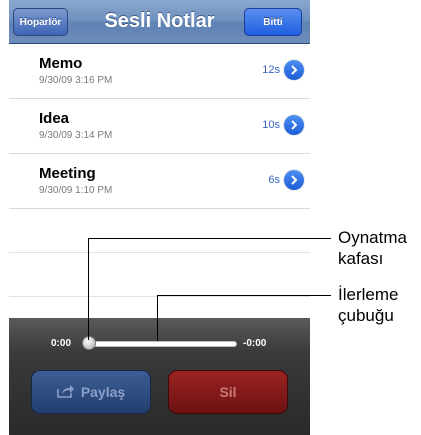 The image size is (421, 435). What do you see at coordinates (372, 237) in the screenshot?
I see `playhead-callout-line1: Oynatma` at bounding box center [372, 237].